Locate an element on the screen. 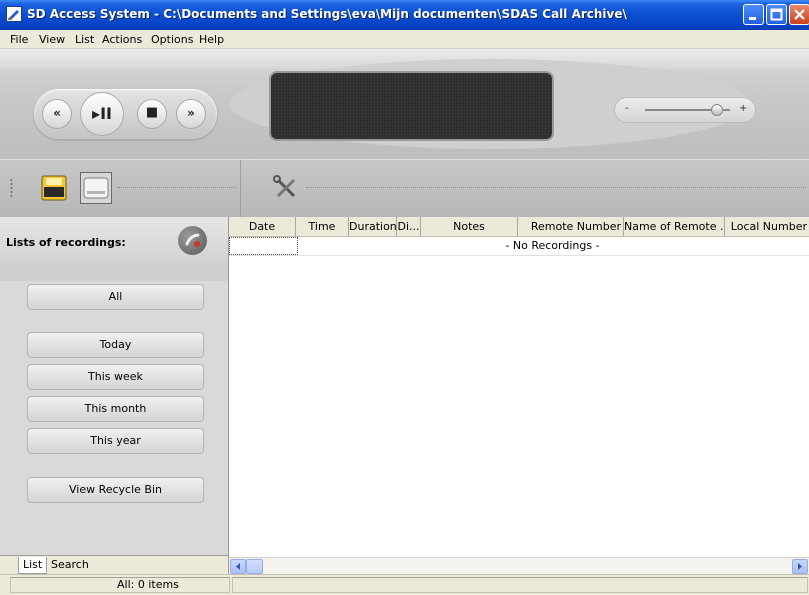 The width and height of the screenshot is (809, 595). scroll-right-icon is located at coordinates (800, 566).